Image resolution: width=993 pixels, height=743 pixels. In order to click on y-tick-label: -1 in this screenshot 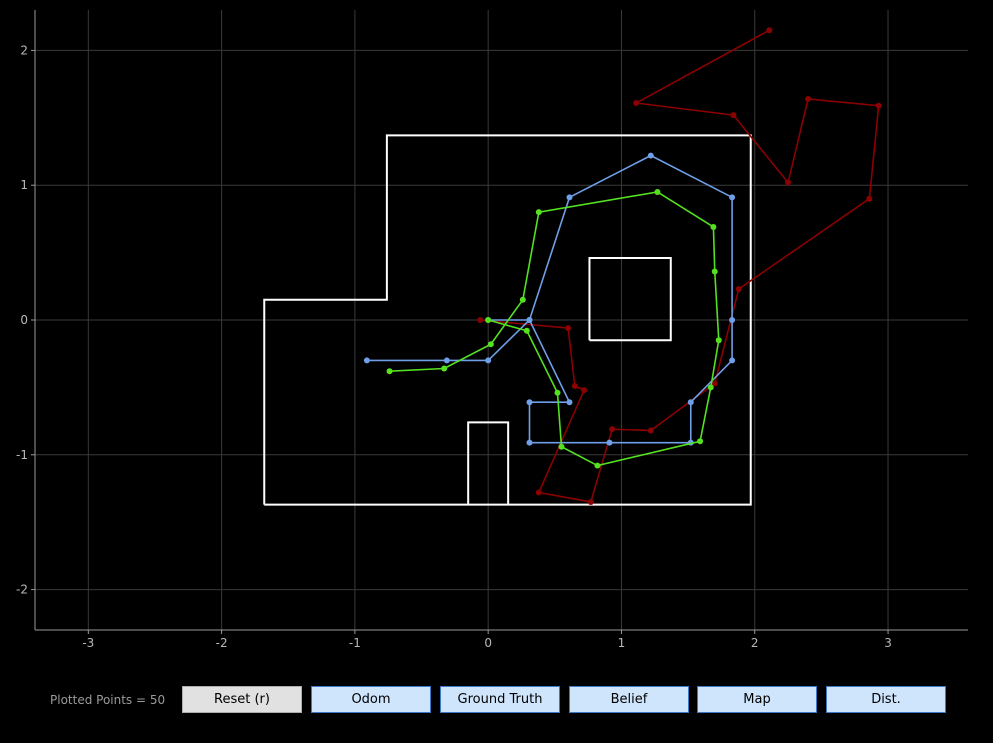, I will do `click(22, 455)`.